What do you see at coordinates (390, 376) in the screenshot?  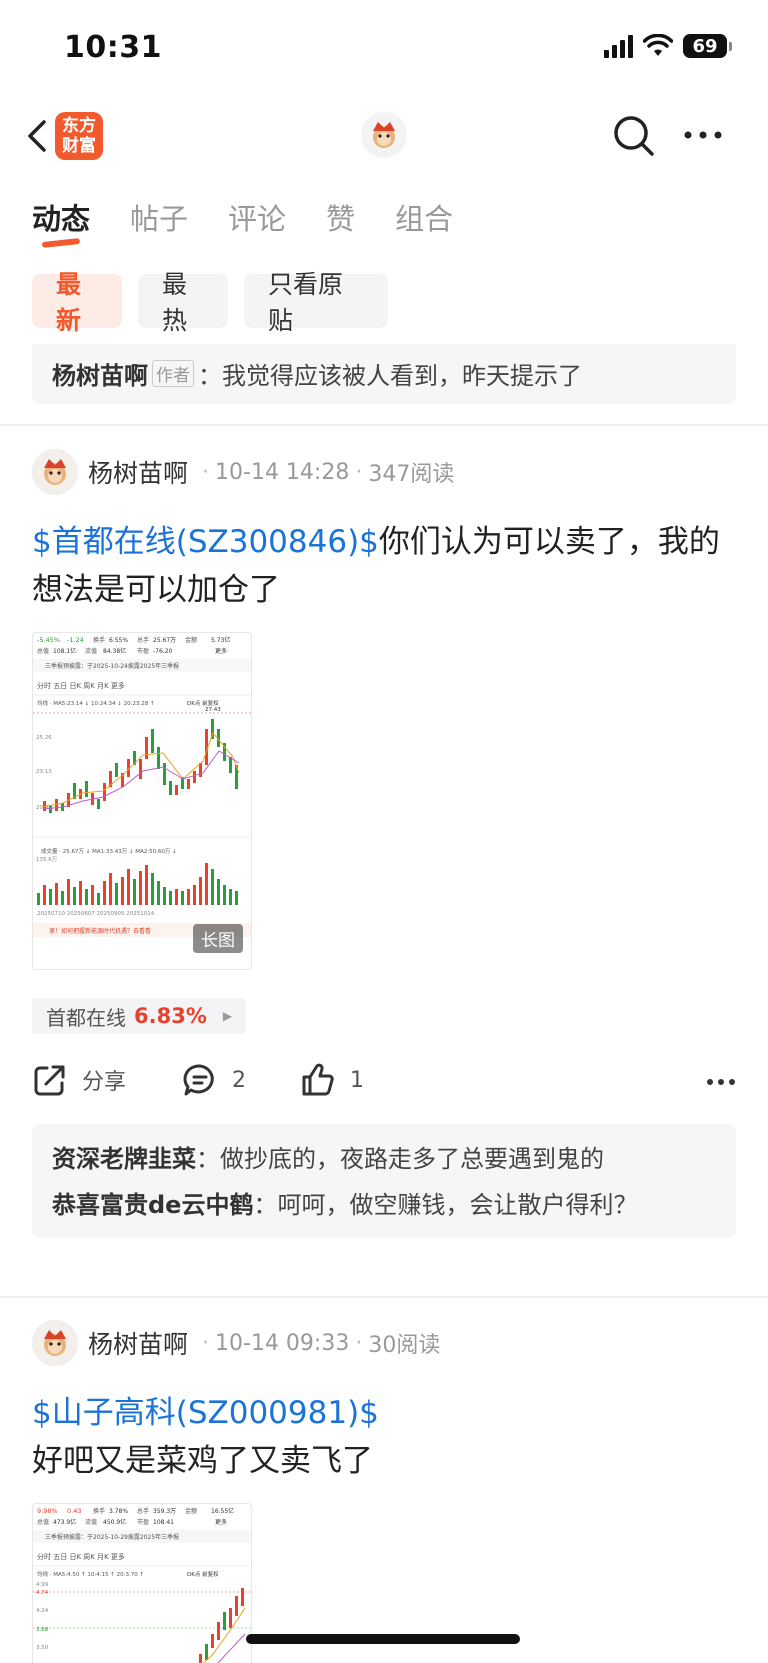 I see `comment-text: ：我觉得应该被人看到，昨天提示了` at bounding box center [390, 376].